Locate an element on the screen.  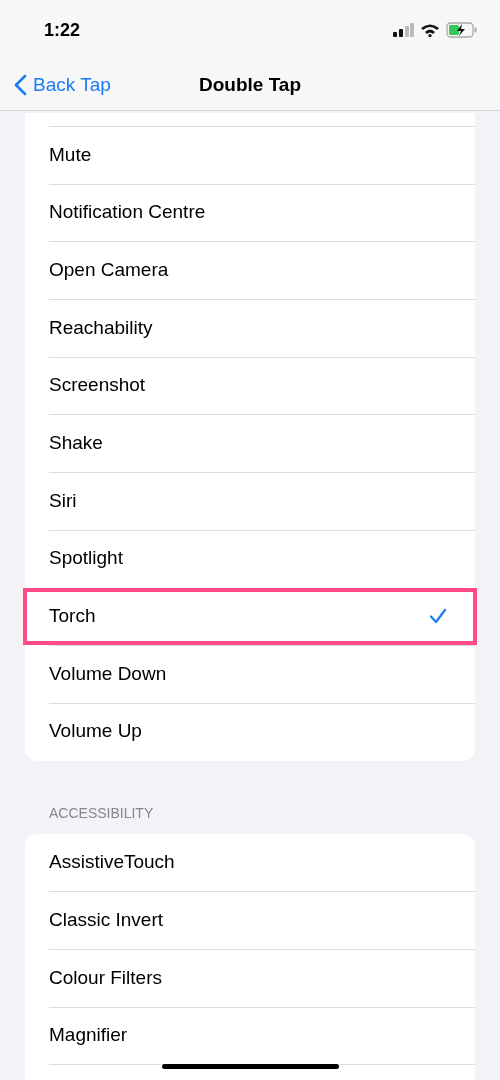
option-label: Magnifier is located at coordinates (88, 1035).